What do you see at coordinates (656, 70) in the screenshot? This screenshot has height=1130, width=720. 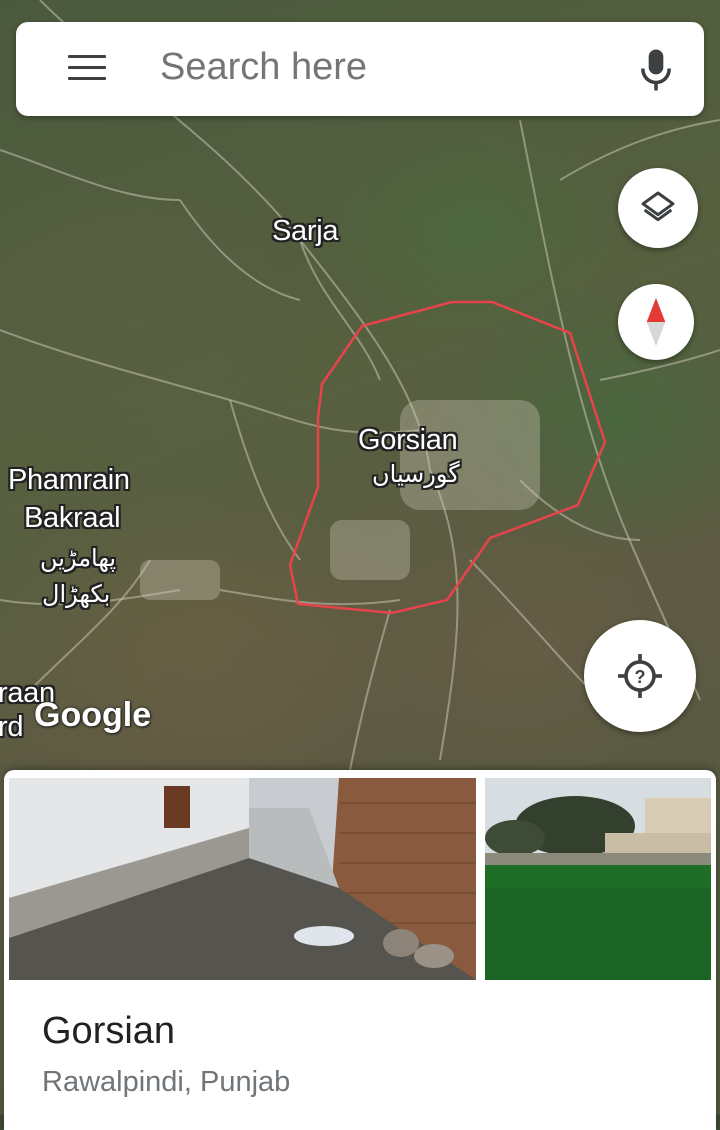 I see `microphone-icon` at bounding box center [656, 70].